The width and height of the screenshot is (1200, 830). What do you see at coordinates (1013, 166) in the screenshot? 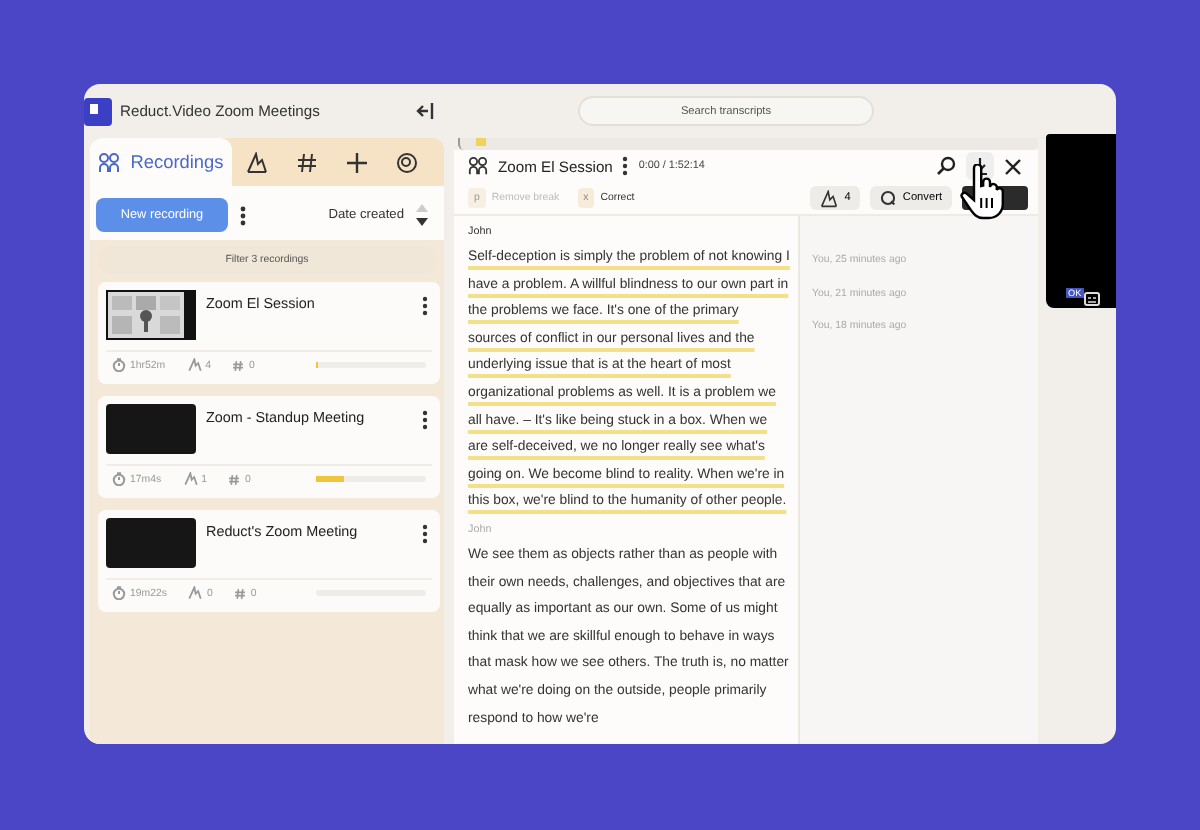
I see `close-icon` at bounding box center [1013, 166].